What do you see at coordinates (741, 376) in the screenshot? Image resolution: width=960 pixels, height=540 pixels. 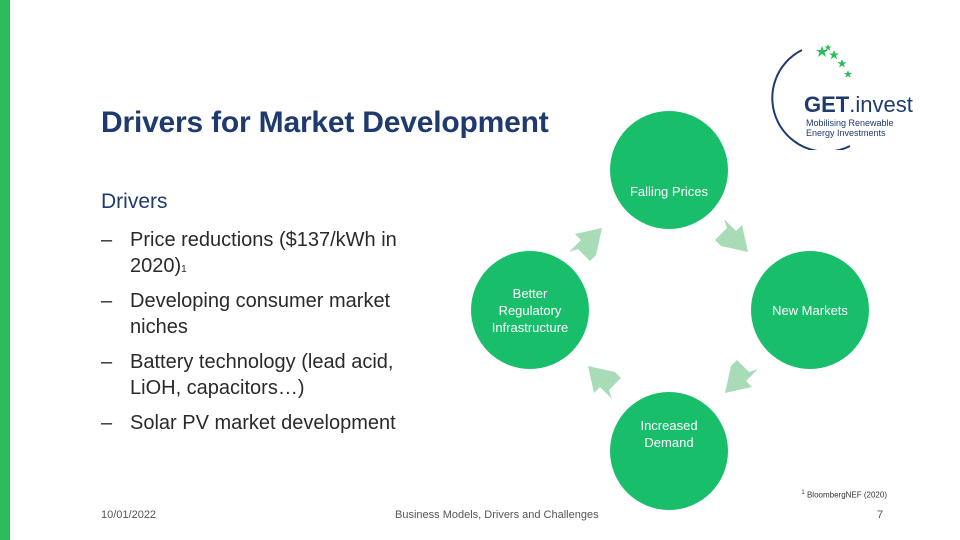 I see `arrow-right-to-bottom` at bounding box center [741, 376].